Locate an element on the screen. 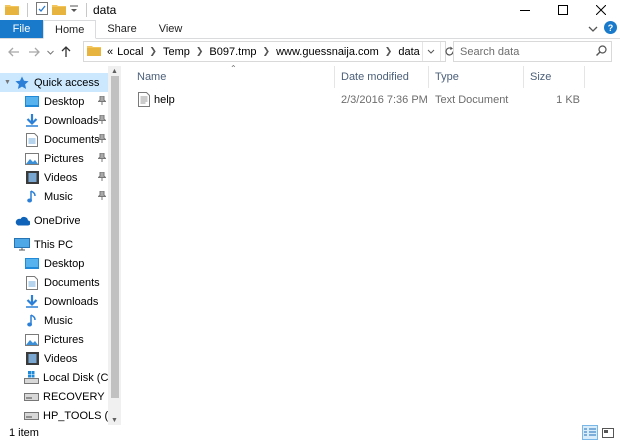  breadcrumb-item: www.guessnaija.com is located at coordinates (327, 52).